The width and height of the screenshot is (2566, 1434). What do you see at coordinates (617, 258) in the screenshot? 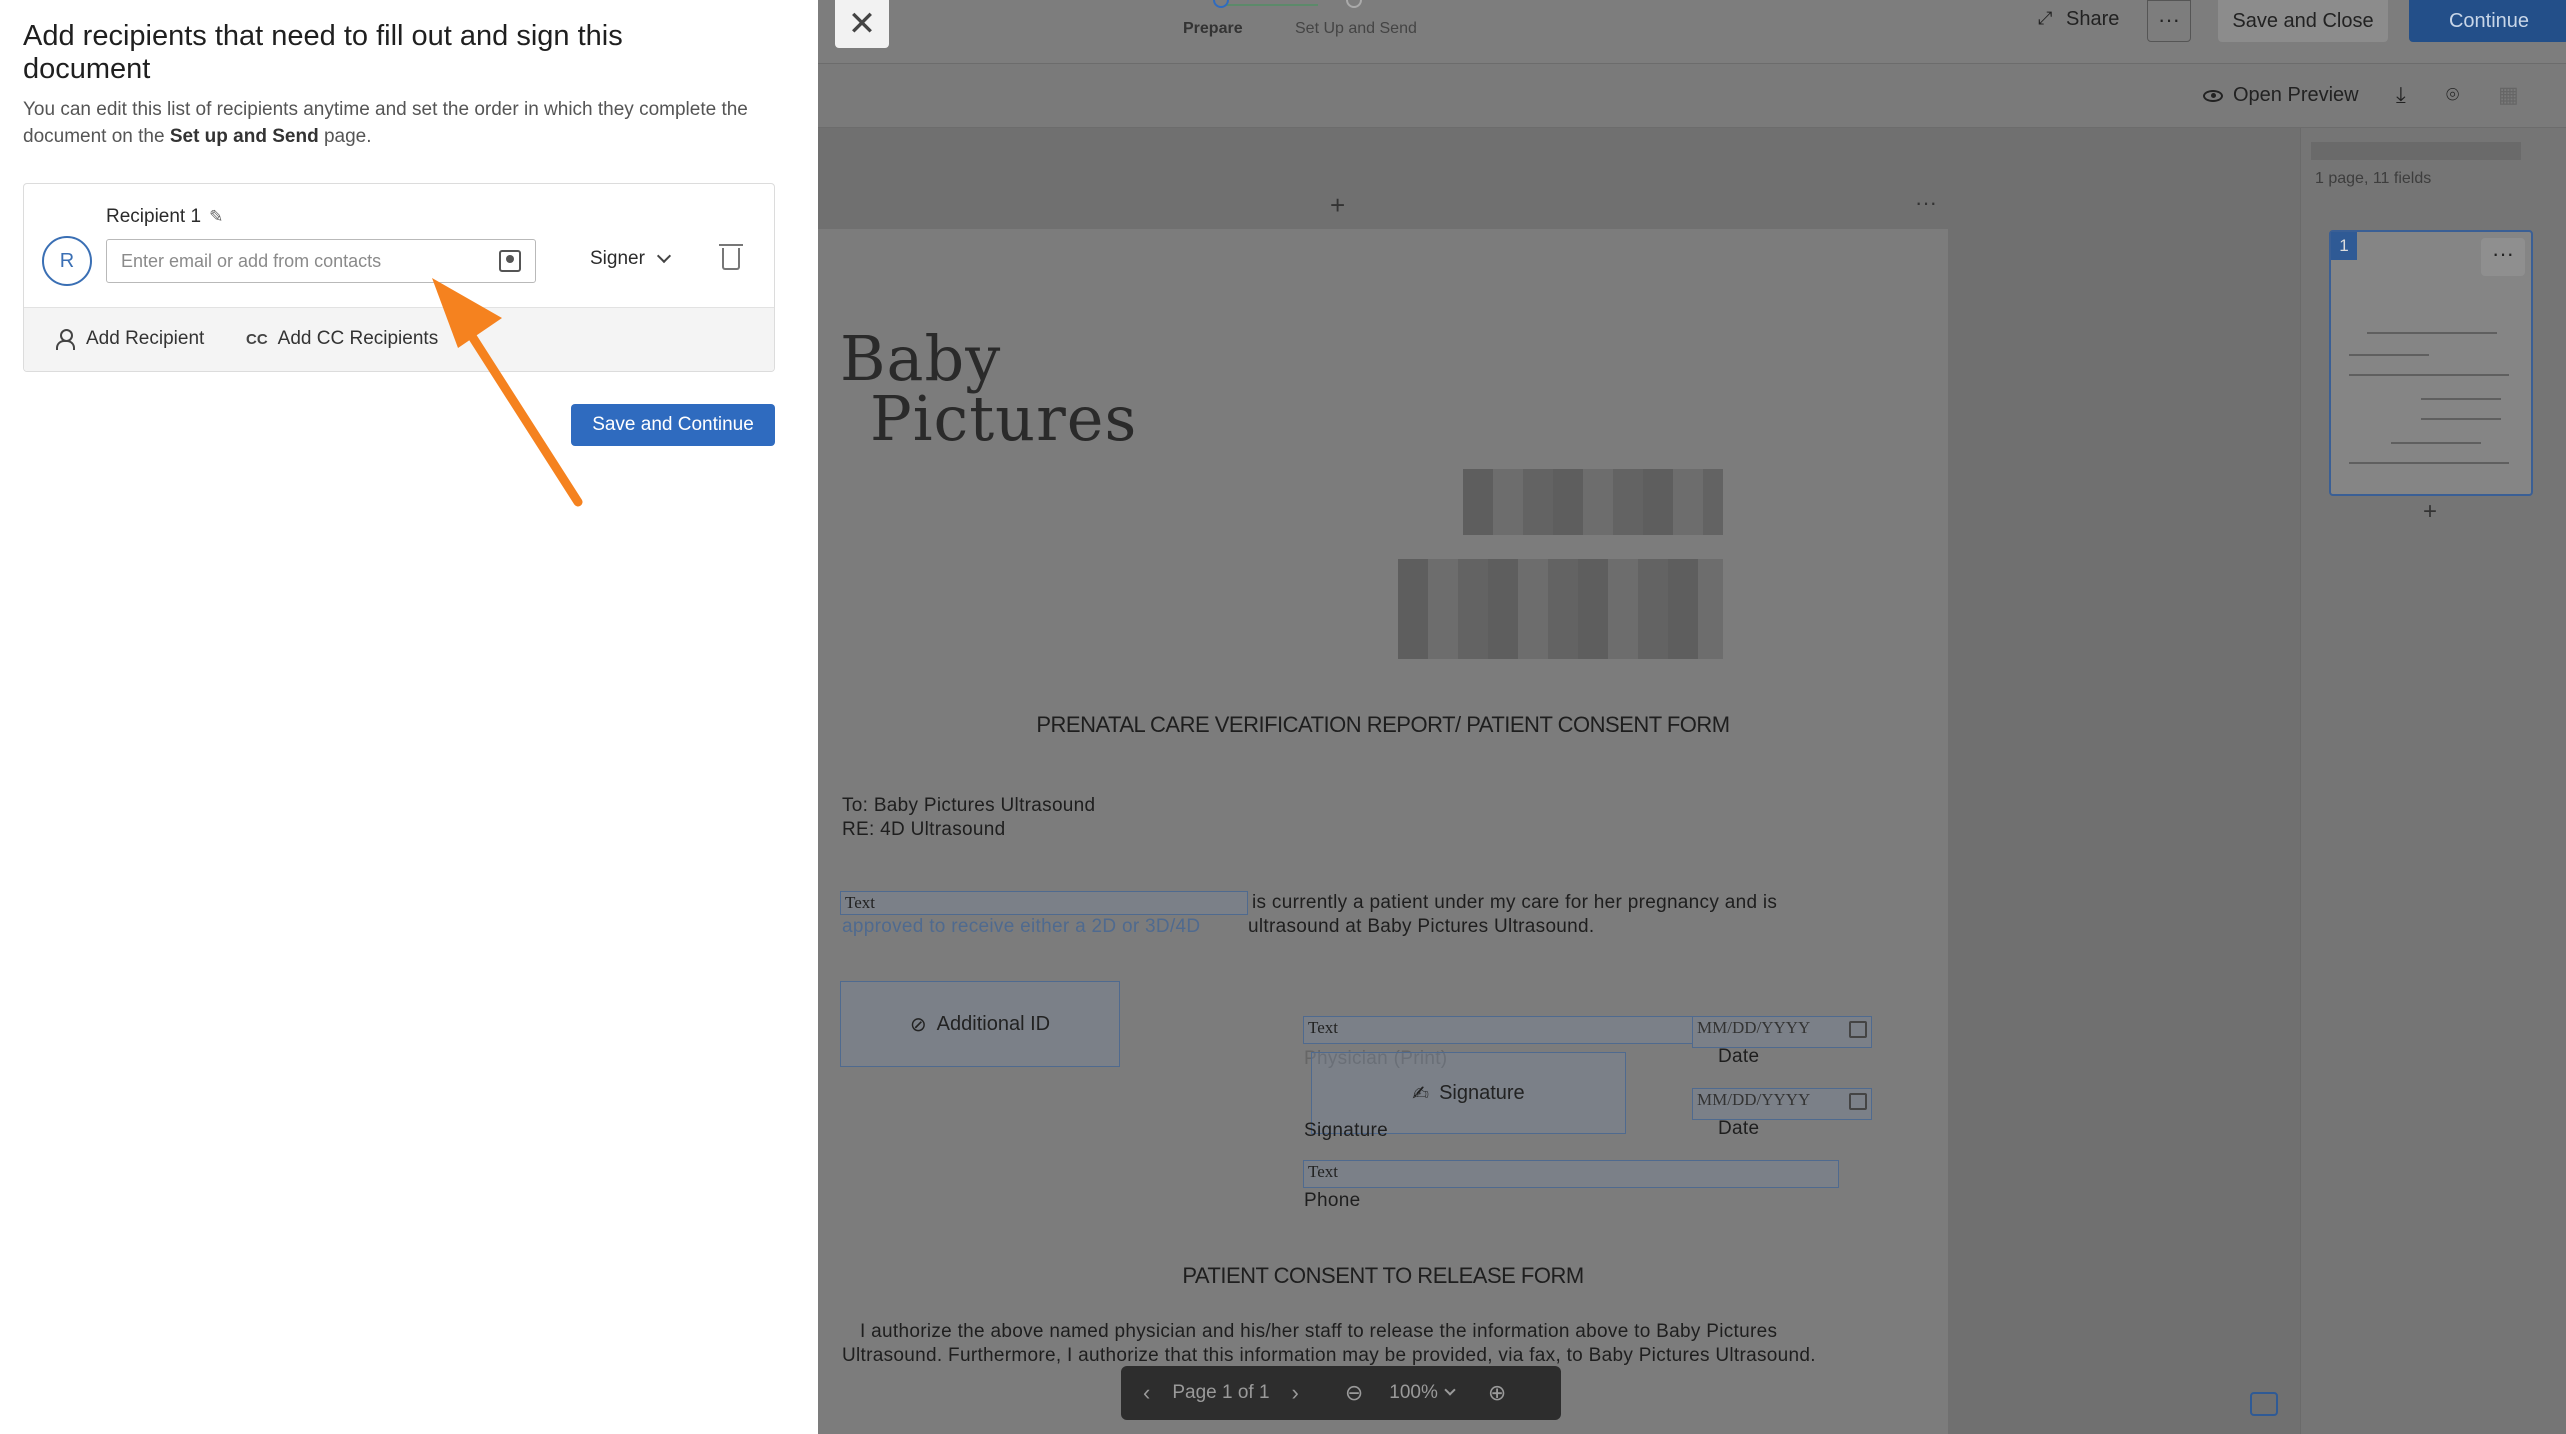
I see `role-value: Signer` at bounding box center [617, 258].